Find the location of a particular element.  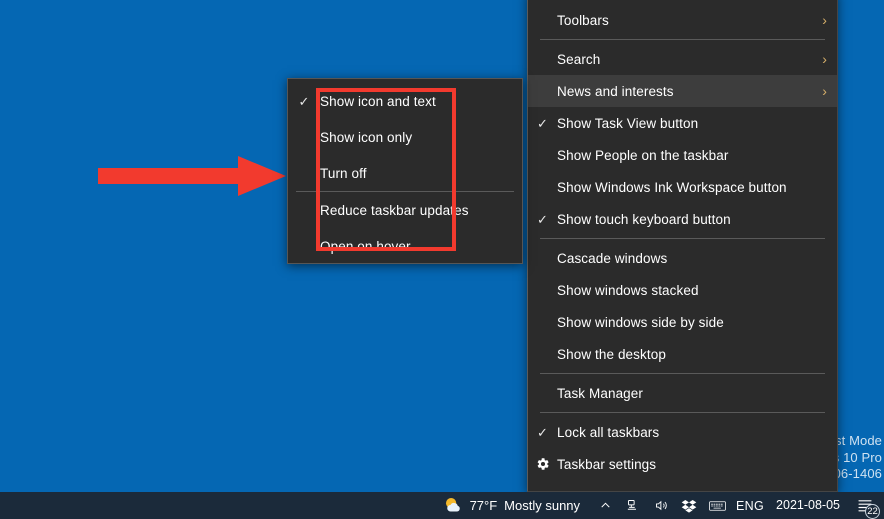

weather-condition: Mostly sunny is located at coordinates (542, 505).